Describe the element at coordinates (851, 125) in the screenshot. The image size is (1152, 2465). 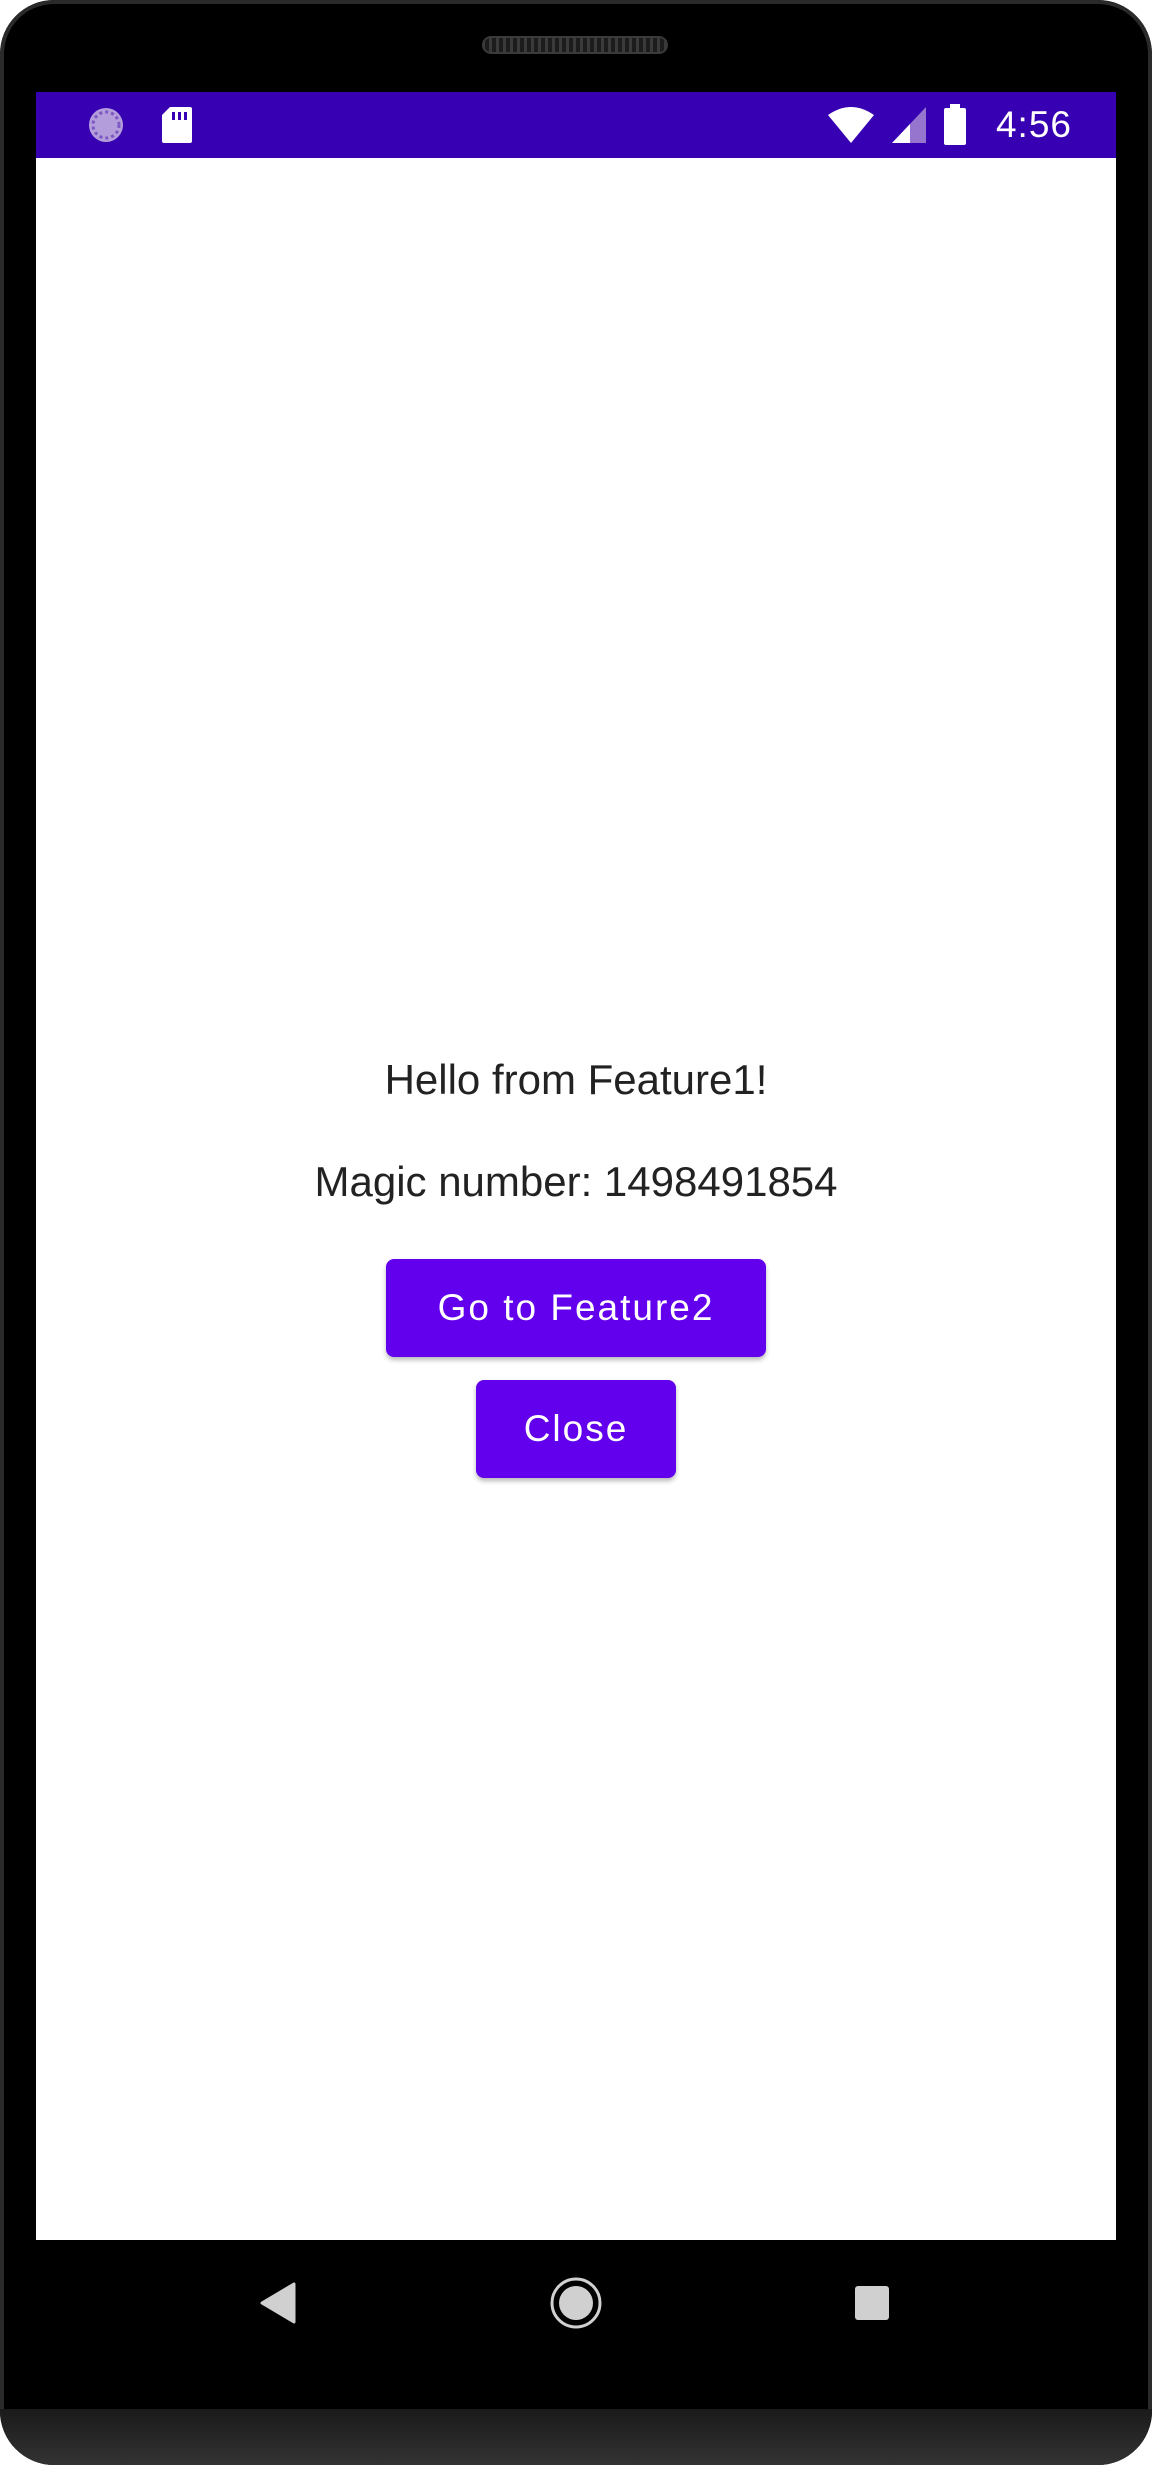
I see `wifi-icon` at that location.